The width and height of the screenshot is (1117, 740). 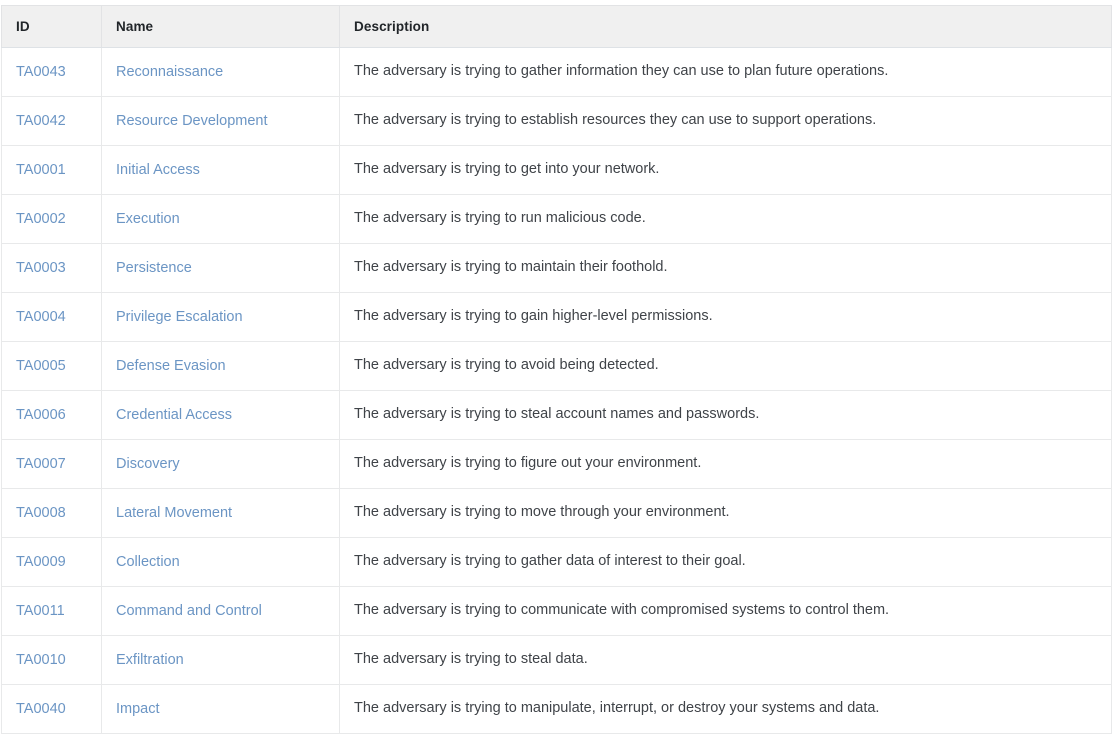 I want to click on cell-name: Initial Access, so click(x=220, y=170).